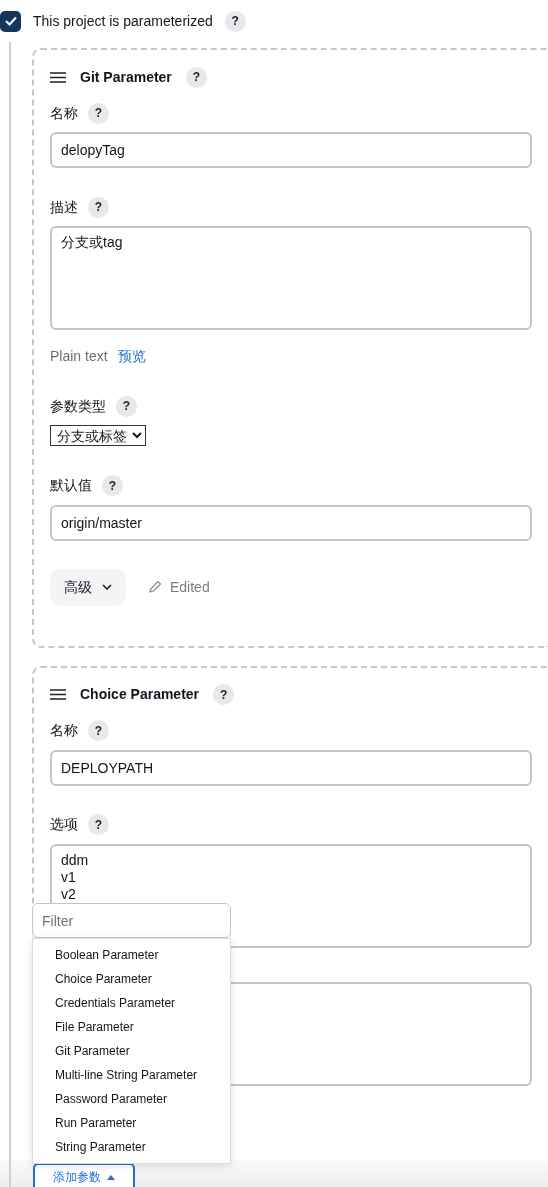 This screenshot has height=1187, width=548. Describe the element at coordinates (78, 406) in the screenshot. I see `field-label: 参数类型` at that location.